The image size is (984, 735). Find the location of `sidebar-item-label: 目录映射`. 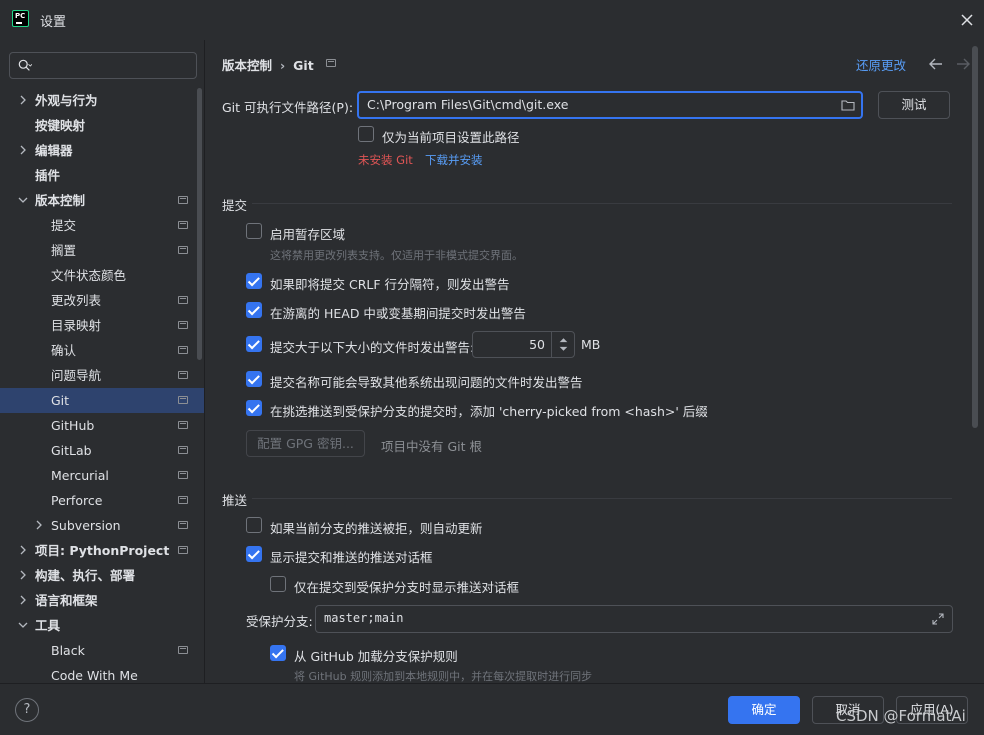

sidebar-item-label: 目录映射 is located at coordinates (76, 325).